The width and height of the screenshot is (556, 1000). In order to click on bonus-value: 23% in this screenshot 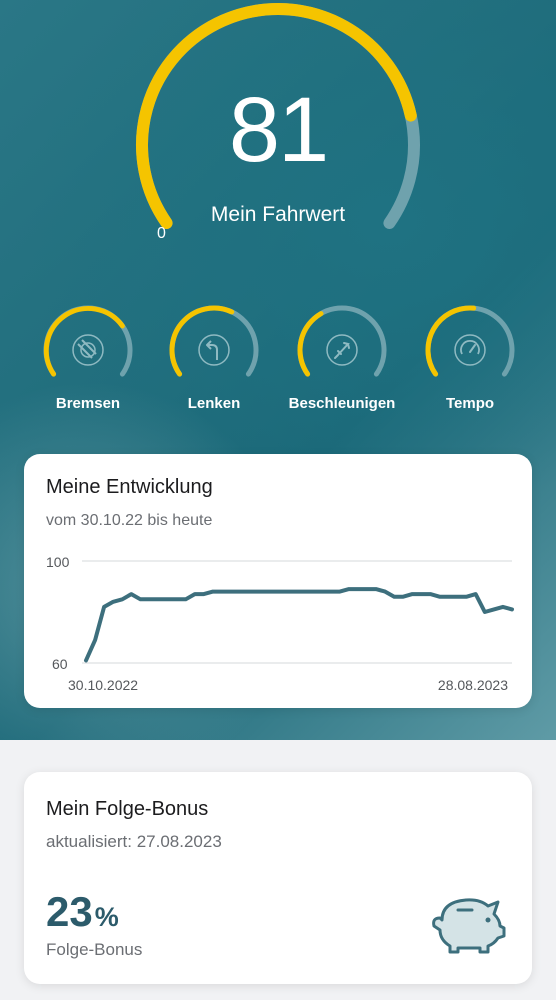, I will do `click(82, 912)`.